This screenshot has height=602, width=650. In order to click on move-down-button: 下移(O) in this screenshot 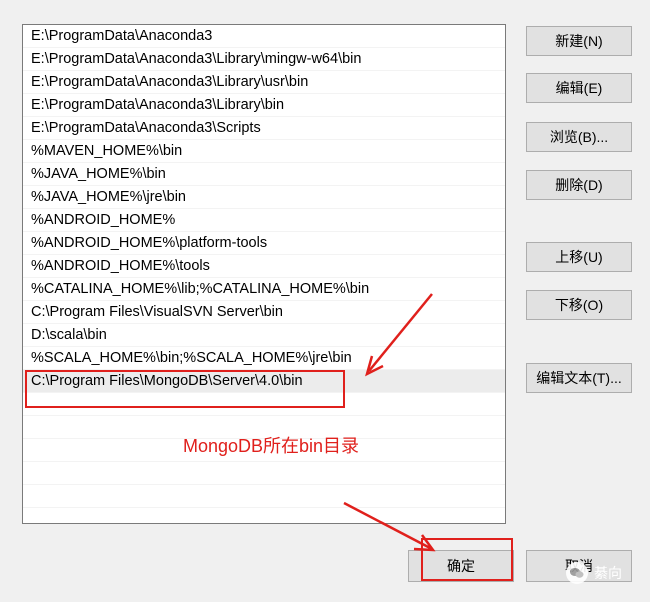, I will do `click(579, 305)`.